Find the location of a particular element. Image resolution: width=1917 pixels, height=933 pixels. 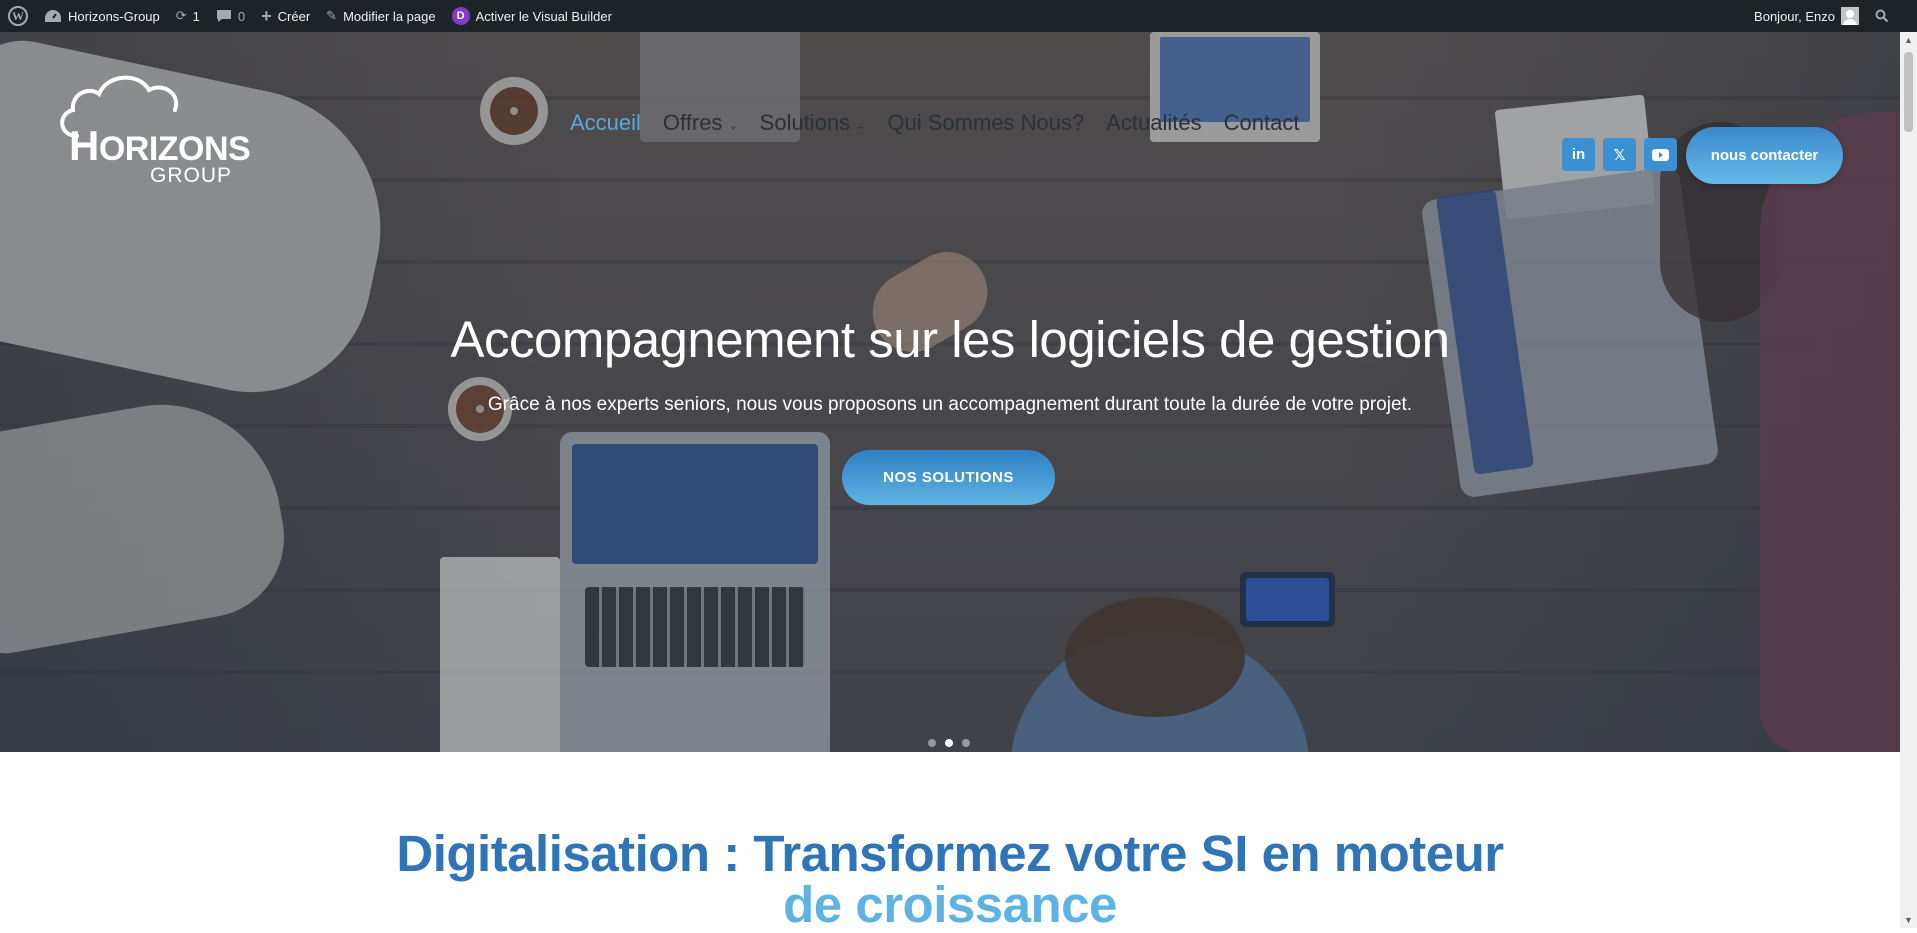

comments-count: 0 is located at coordinates (241, 16).